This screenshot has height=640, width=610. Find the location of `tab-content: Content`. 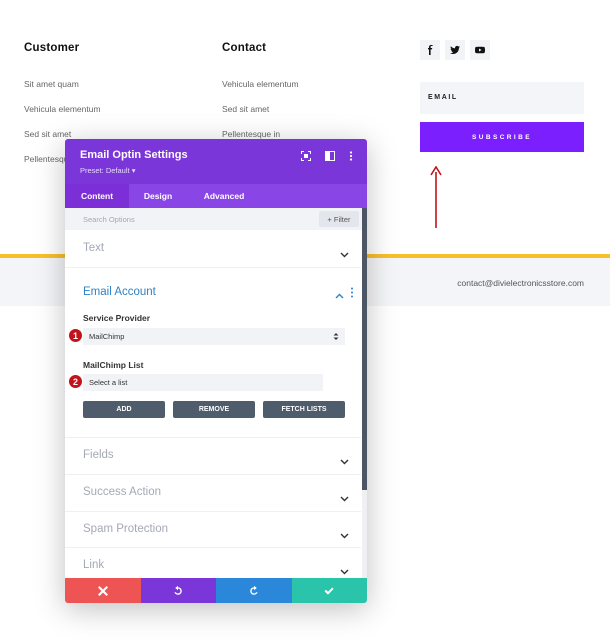

tab-content: Content is located at coordinates (97, 196).